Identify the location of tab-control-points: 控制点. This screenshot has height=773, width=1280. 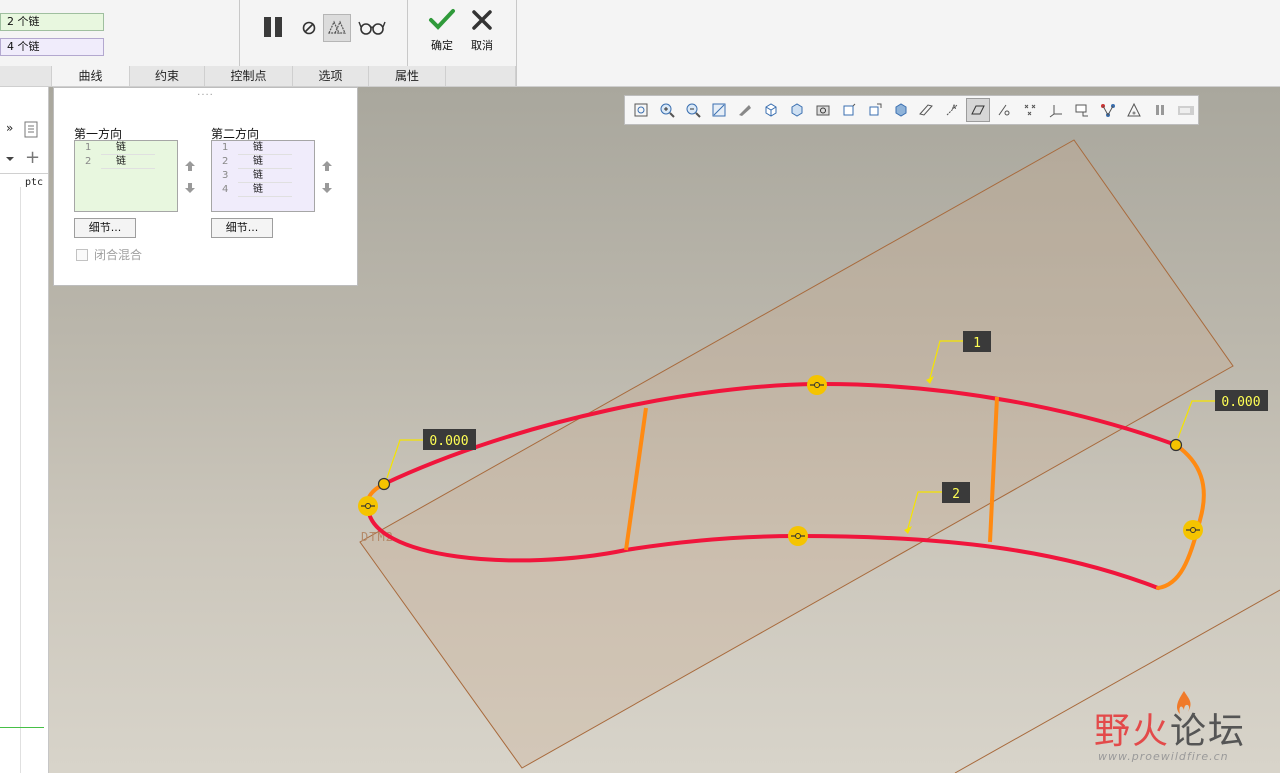
(249, 76).